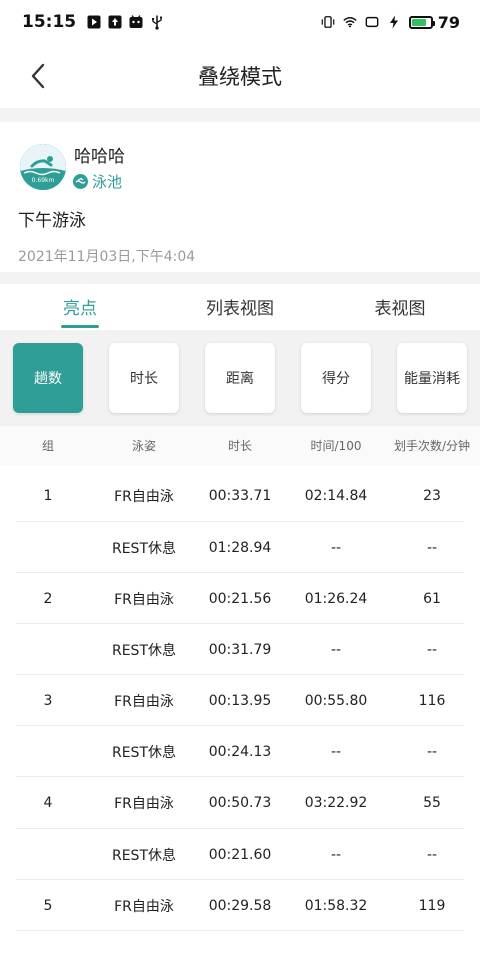 The height and width of the screenshot is (960, 480). What do you see at coordinates (400, 306) in the screenshot?
I see `tab-table-view: 表视图` at bounding box center [400, 306].